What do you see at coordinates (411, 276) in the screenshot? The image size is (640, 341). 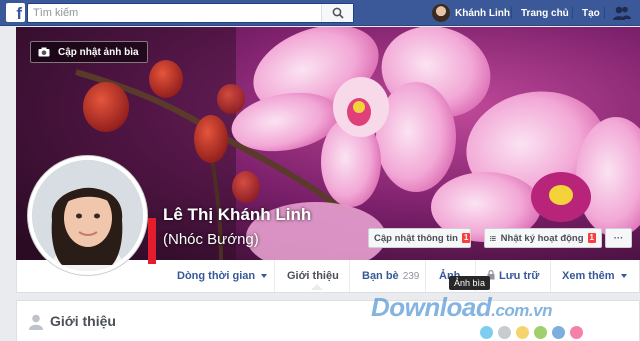 I see `friends-count: 239` at bounding box center [411, 276].